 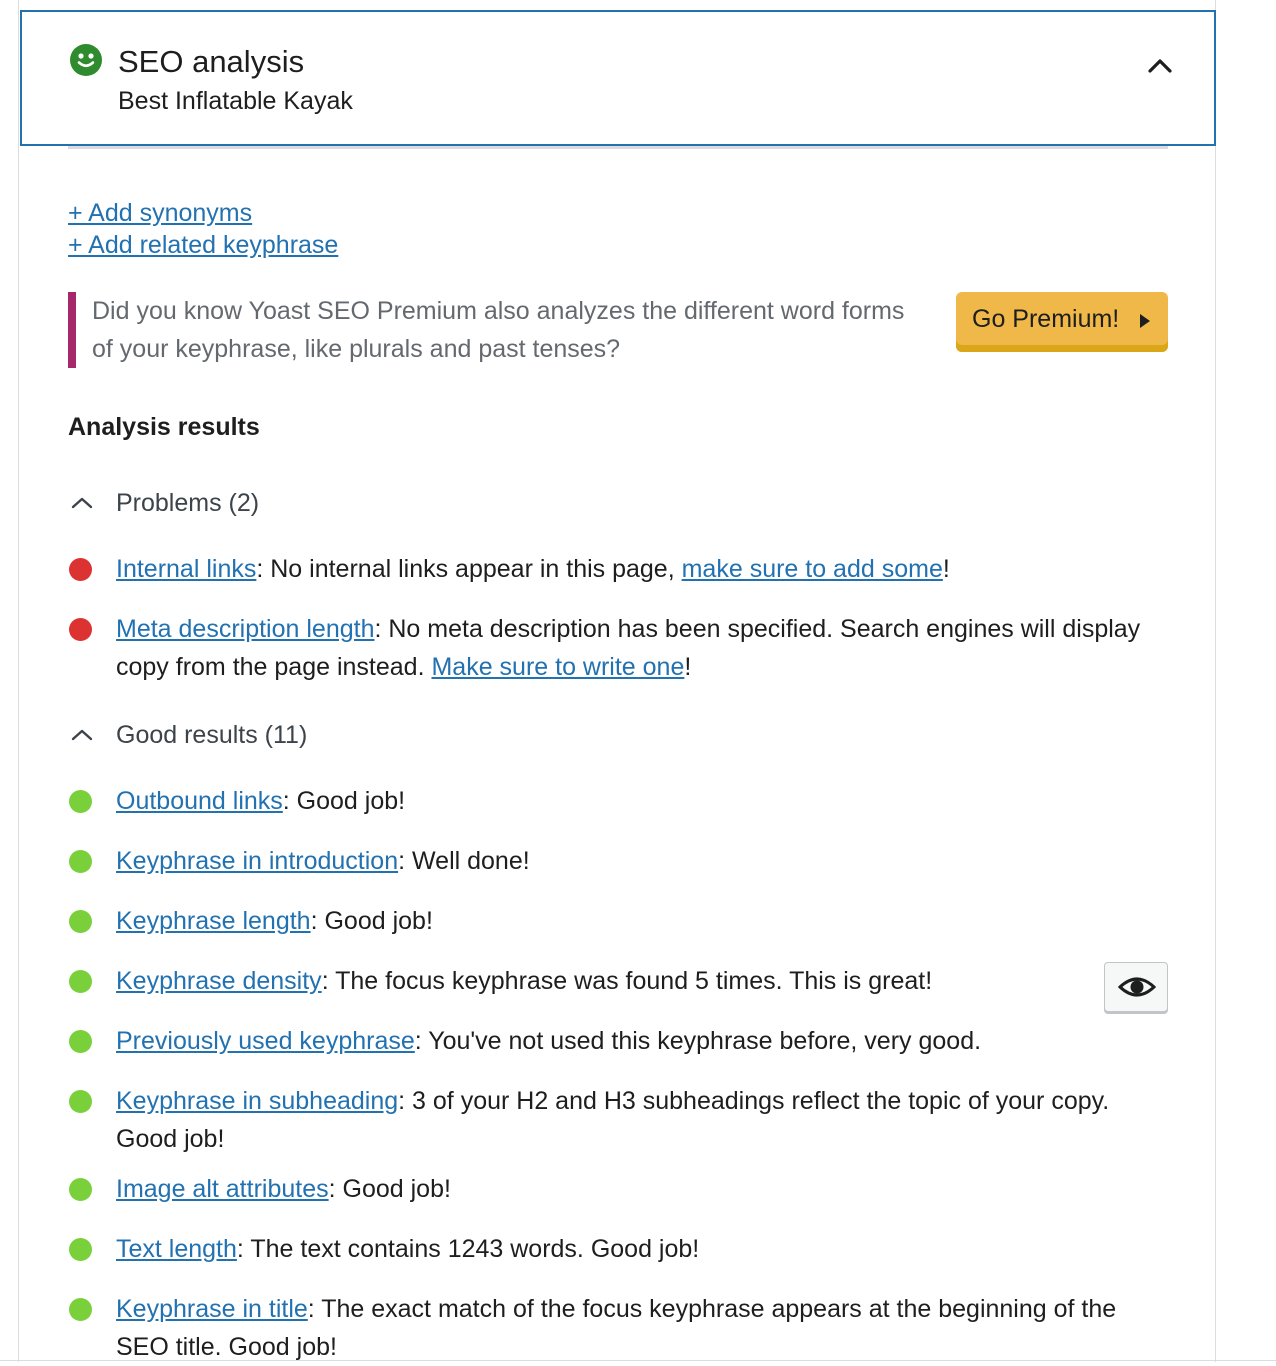 What do you see at coordinates (211, 61) in the screenshot?
I see `panel-title: SEO analysis` at bounding box center [211, 61].